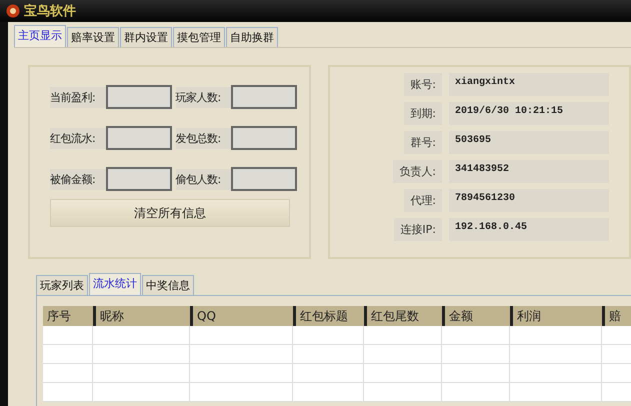 The width and height of the screenshot is (631, 406). What do you see at coordinates (168, 285) in the screenshot?
I see `tab: 中奖信息` at bounding box center [168, 285].